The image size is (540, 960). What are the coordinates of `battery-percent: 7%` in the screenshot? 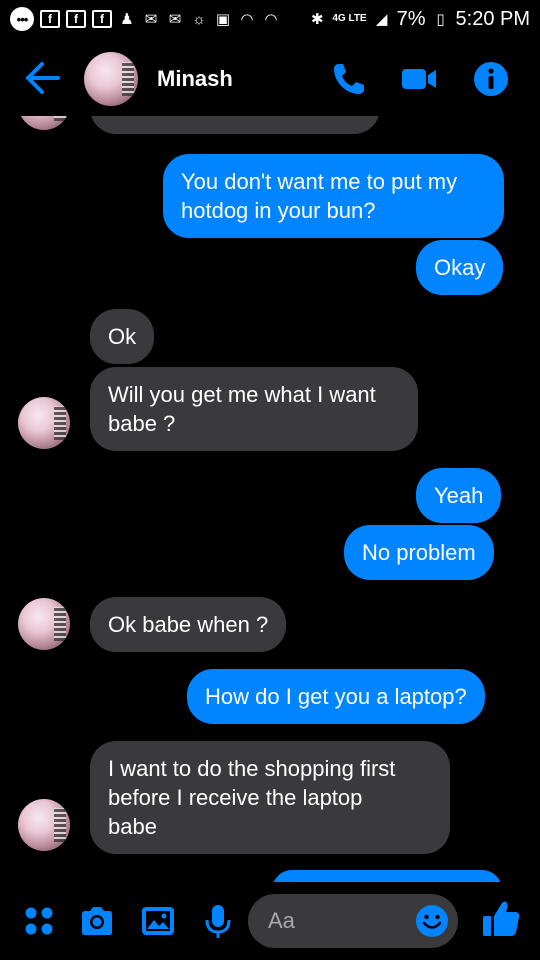 It's located at (411, 18).